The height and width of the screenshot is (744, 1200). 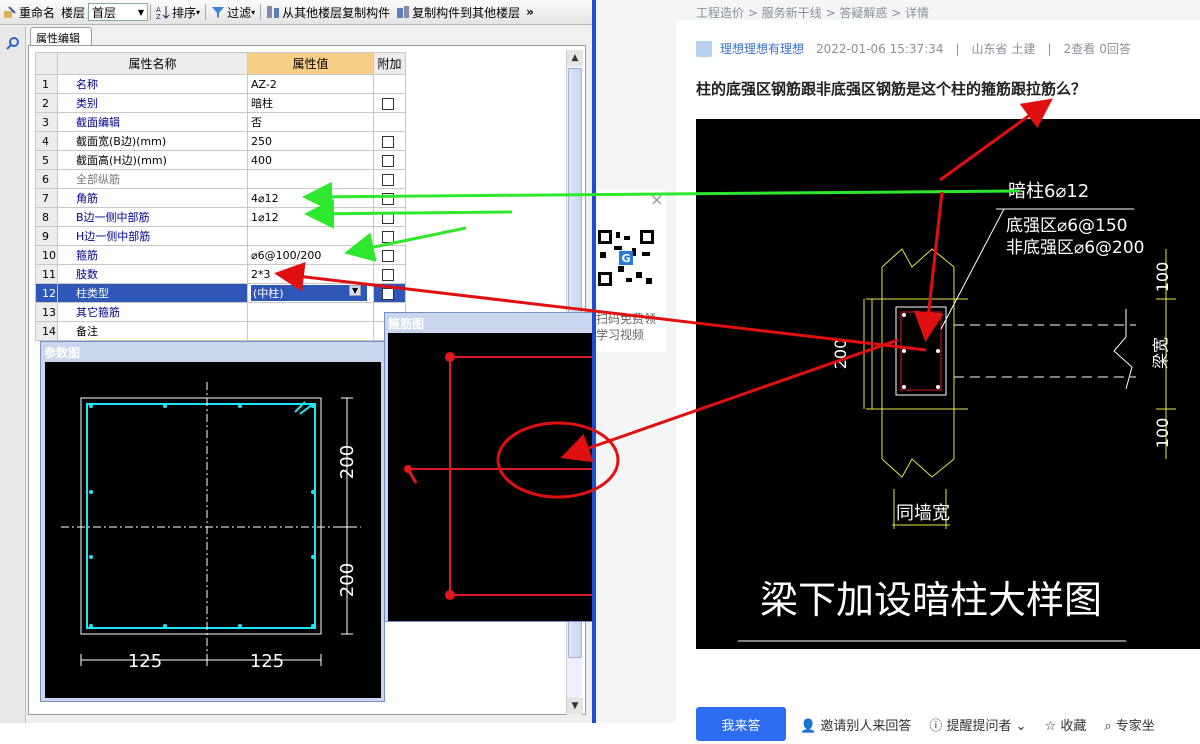 What do you see at coordinates (1023, 49) in the screenshot?
I see `discipline: 土建` at bounding box center [1023, 49].